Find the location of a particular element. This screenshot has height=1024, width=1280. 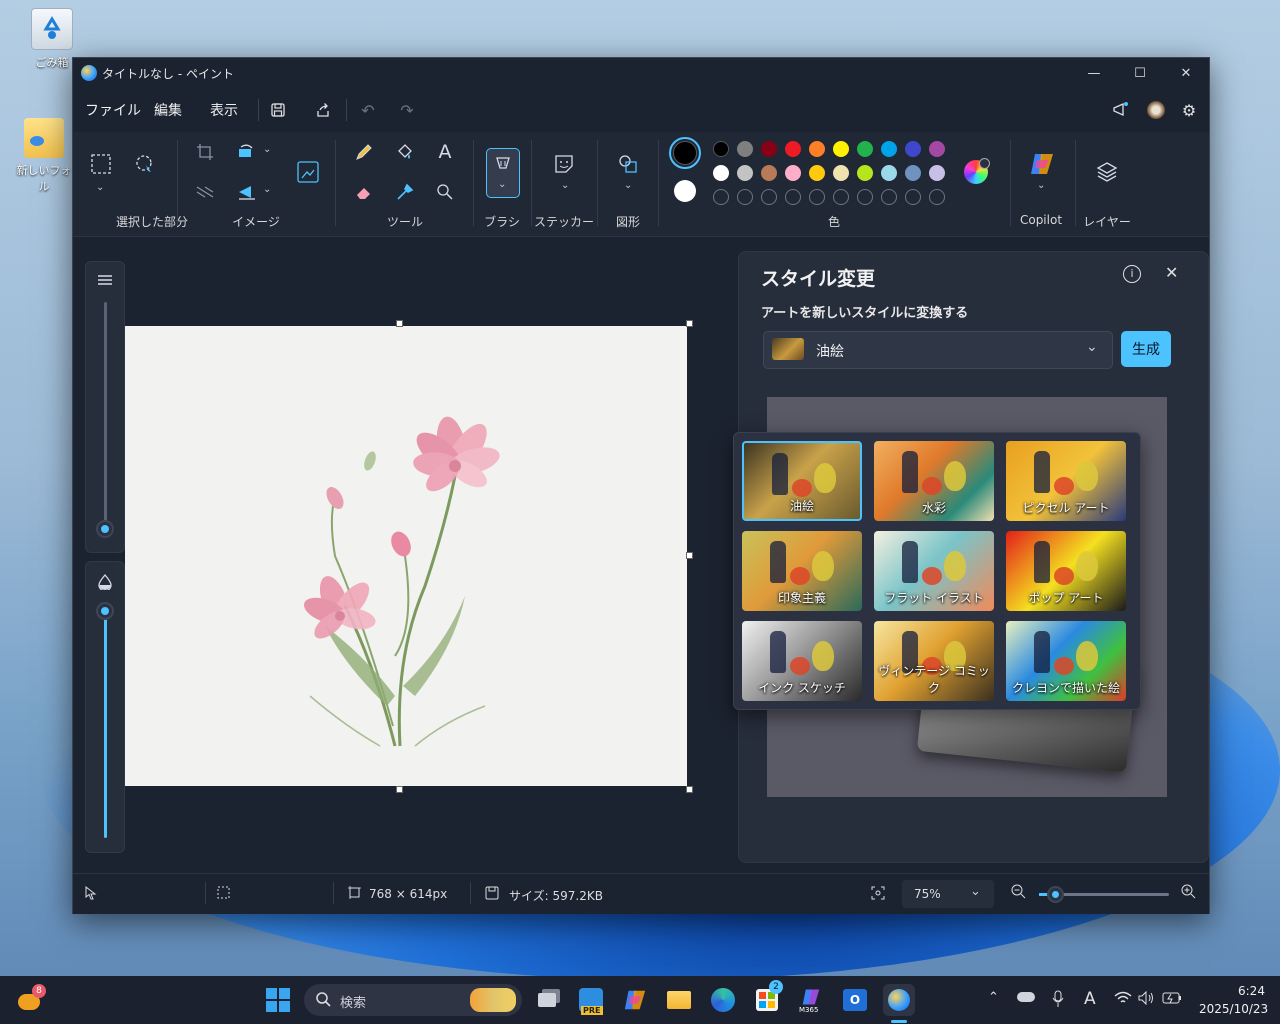

vscode-insiders-icon: PRE is located at coordinates (591, 1000).